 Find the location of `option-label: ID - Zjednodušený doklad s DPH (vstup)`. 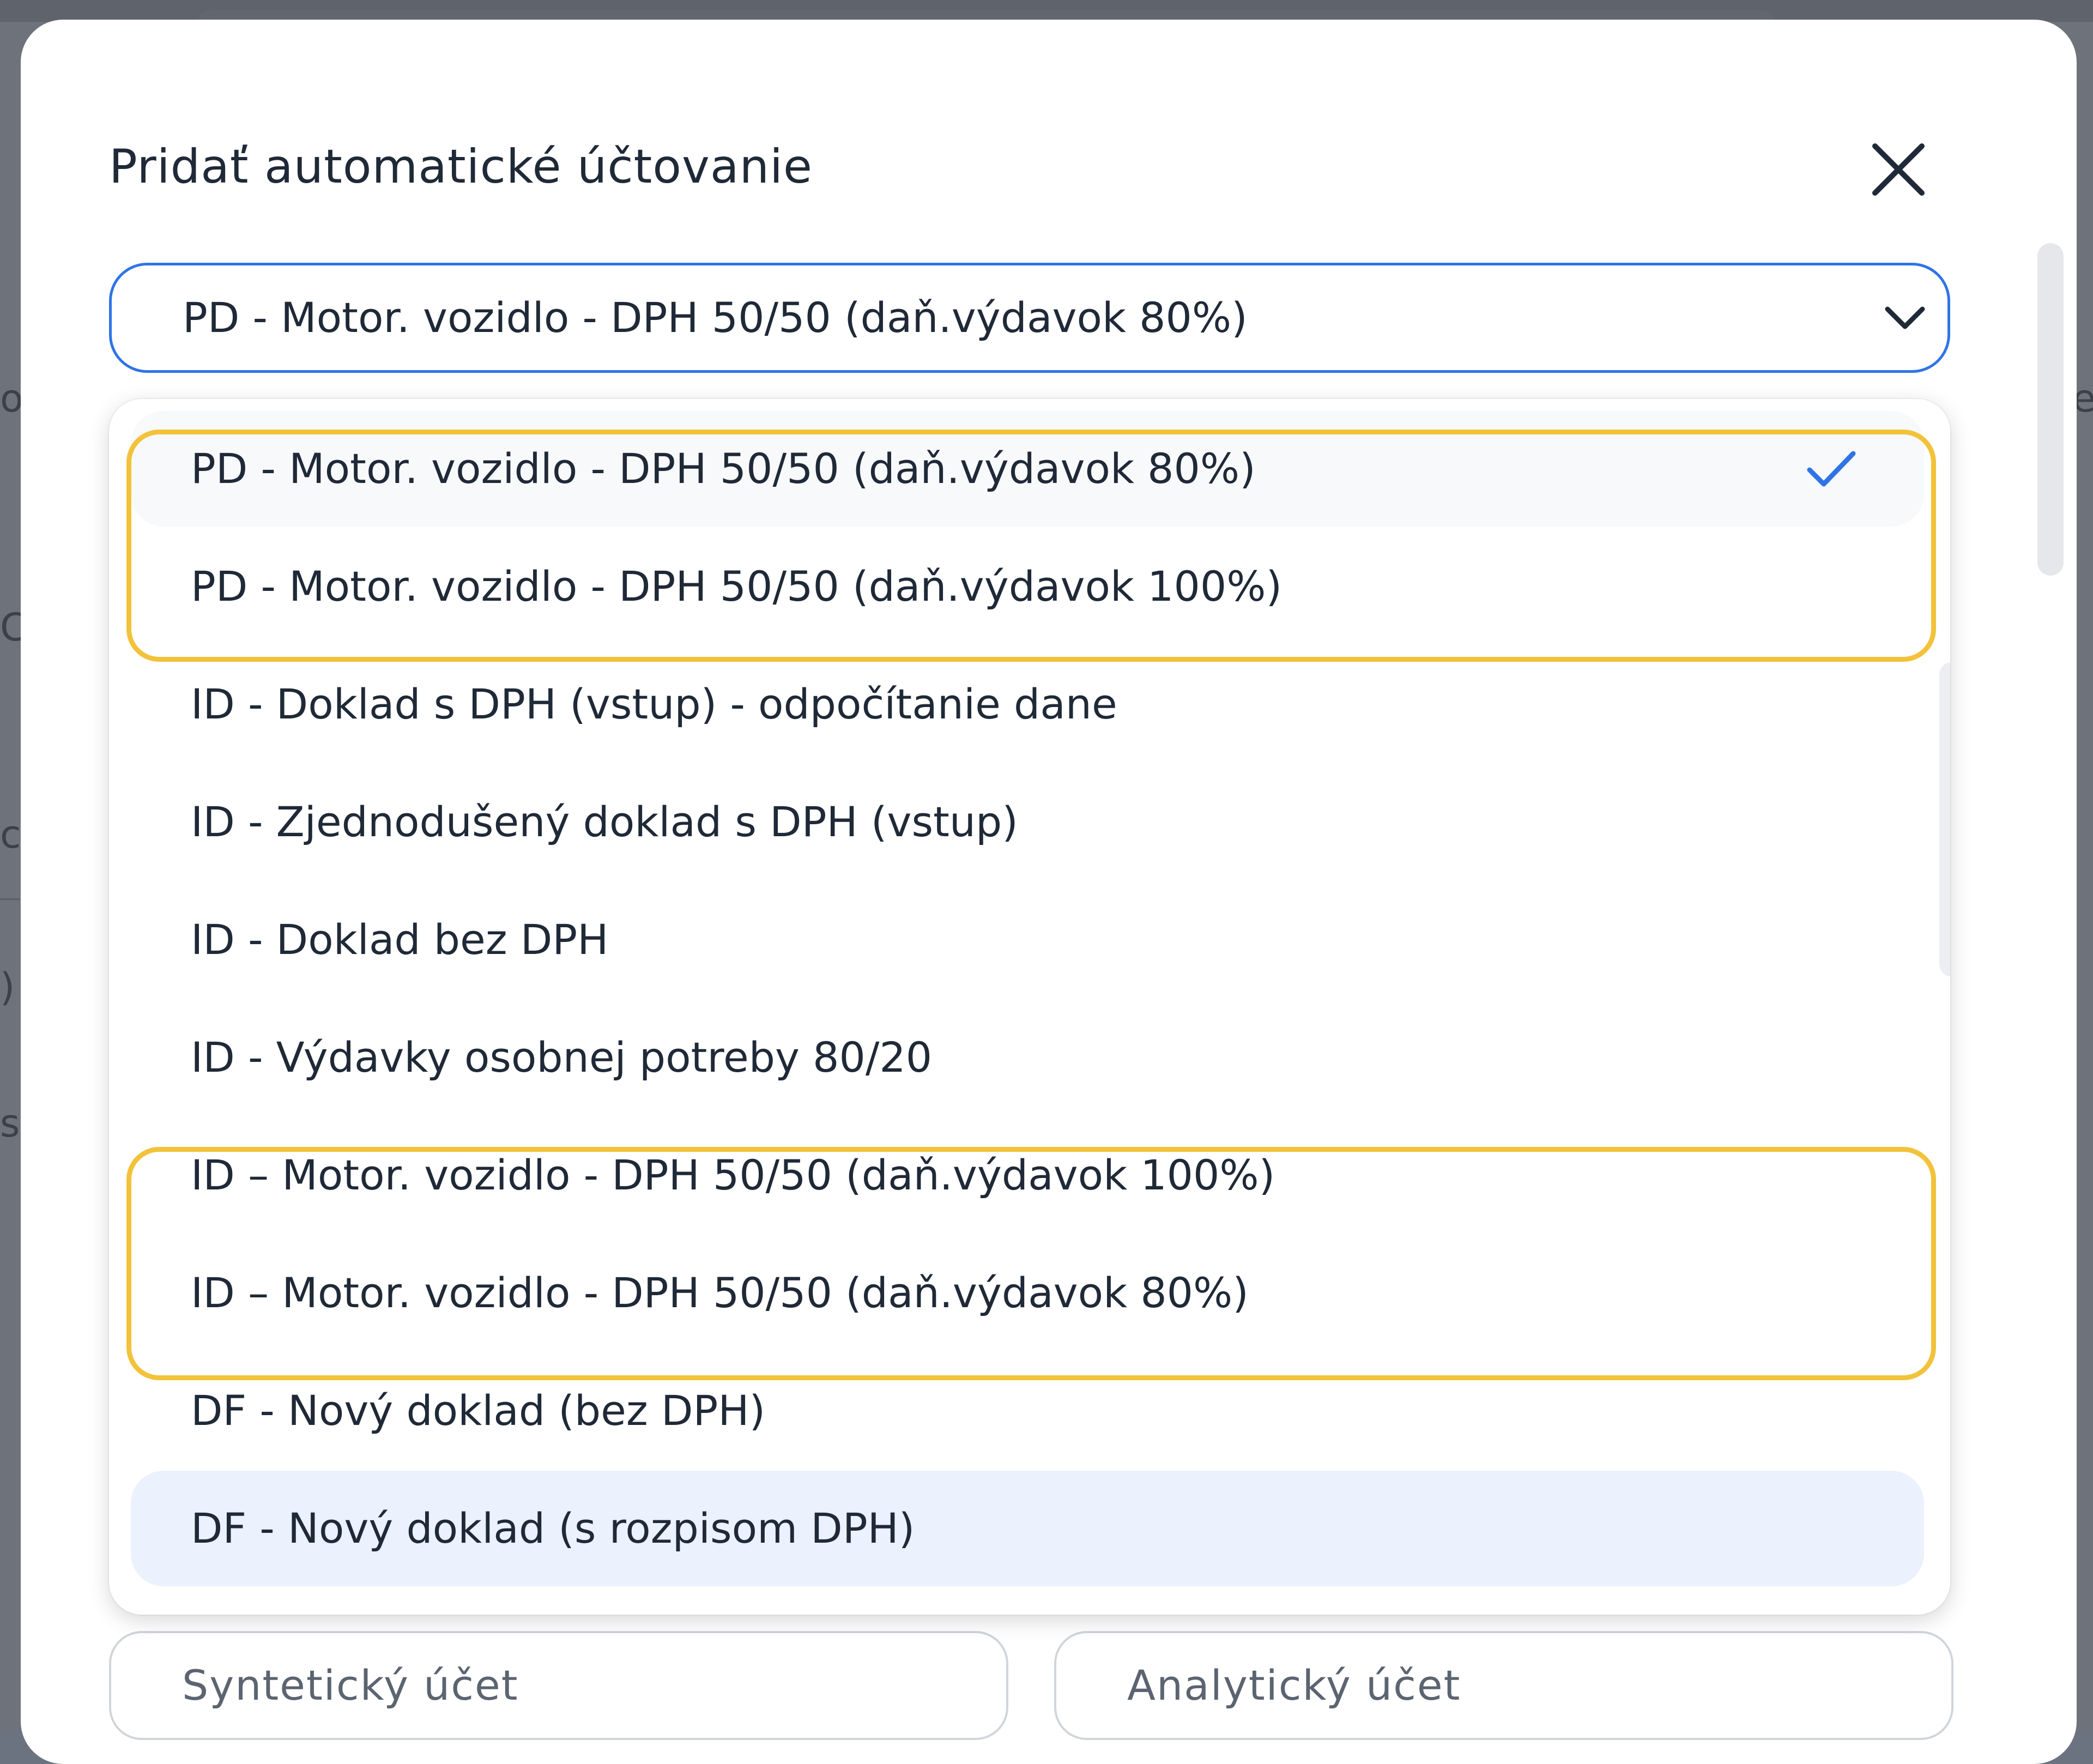

option-label: ID - Zjednodušený doklad s DPH (vstup) is located at coordinates (604, 822).